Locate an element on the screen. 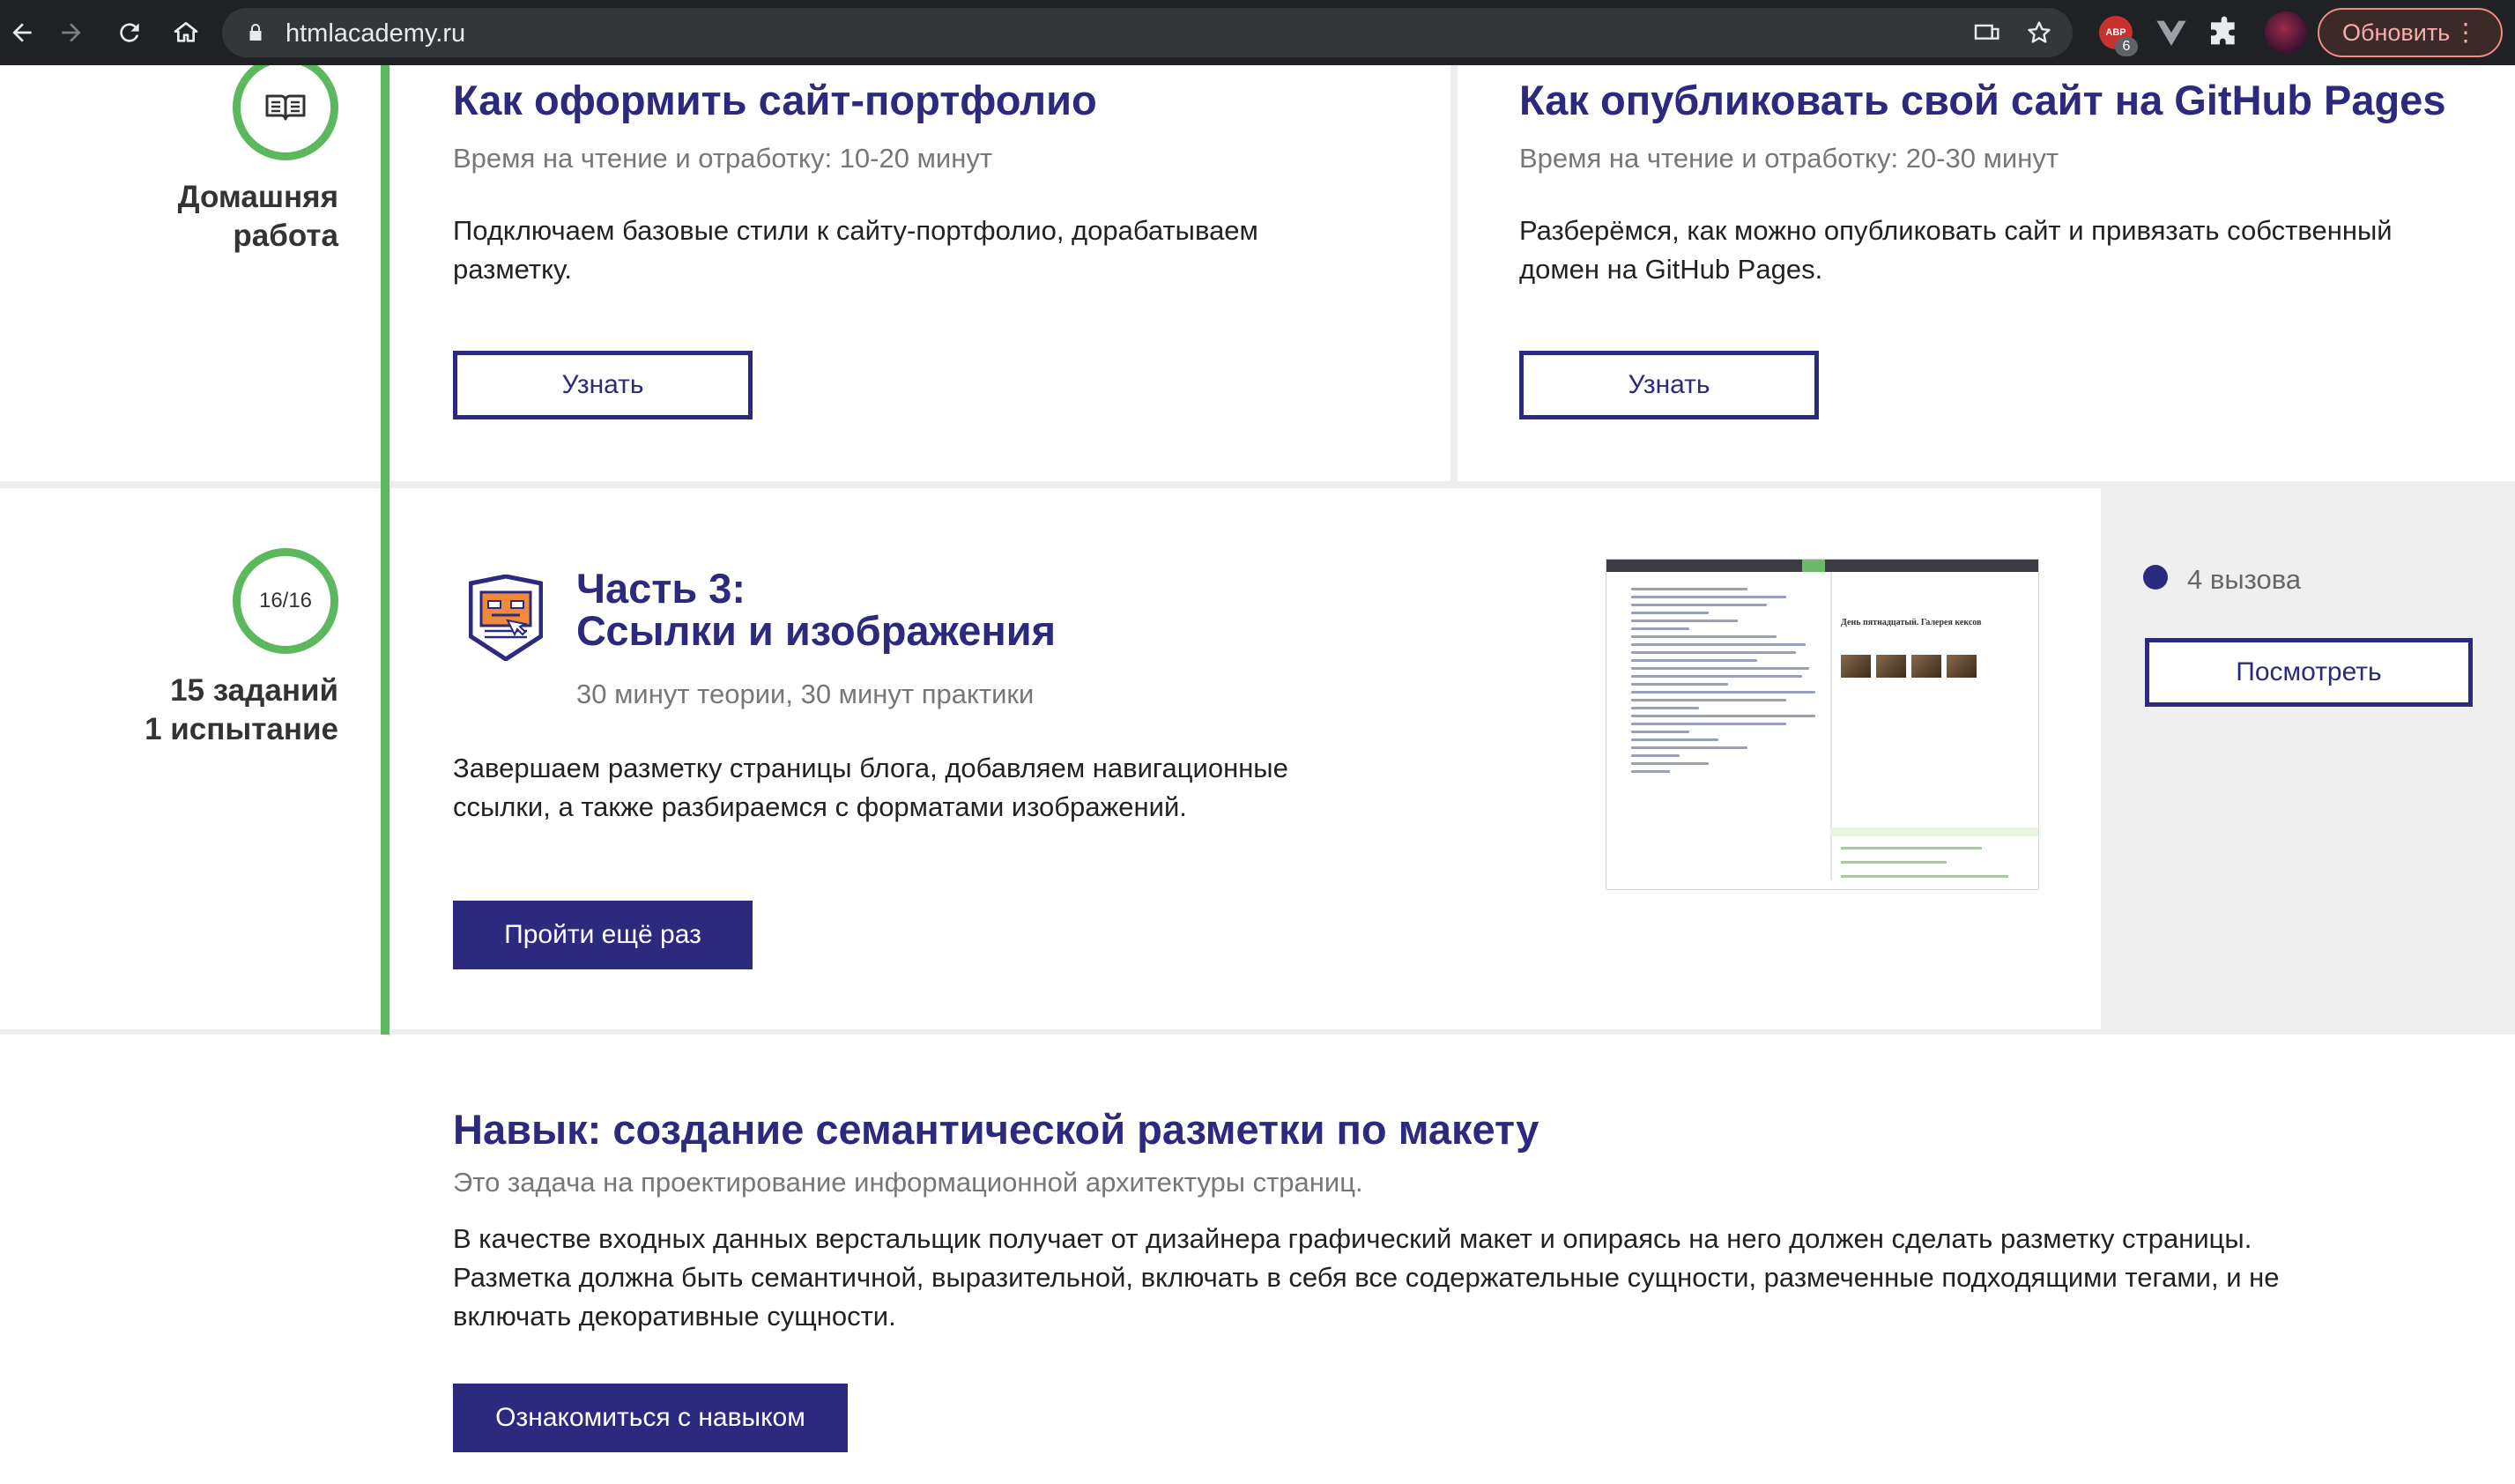  reload-button is located at coordinates (130, 33).